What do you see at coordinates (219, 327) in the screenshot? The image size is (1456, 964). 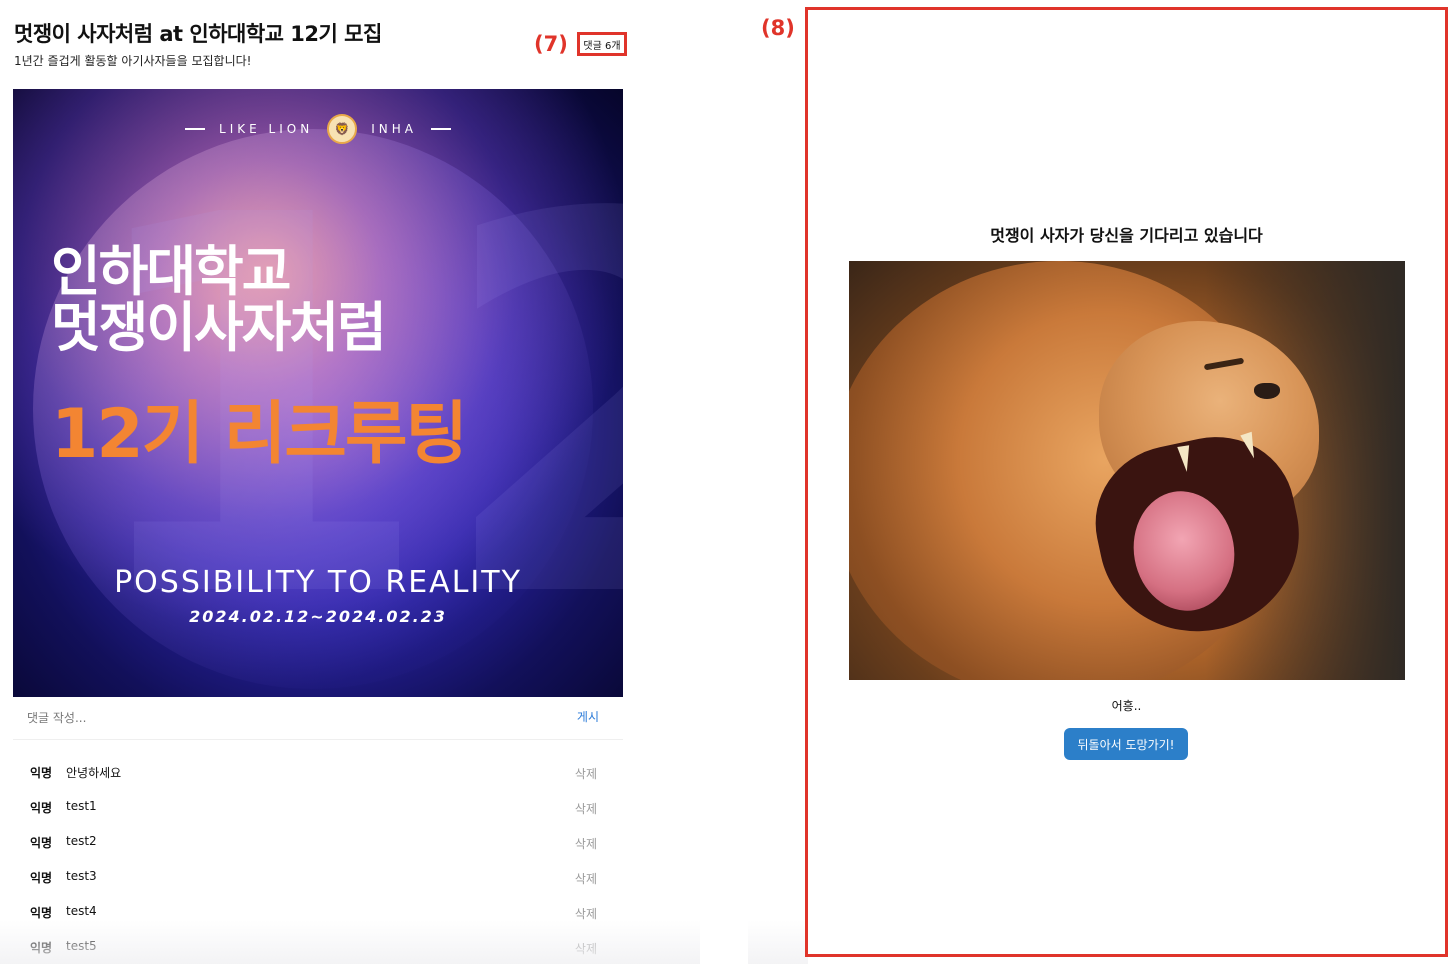 I see `poster-headline-2: 멋쟁이사자처럼` at bounding box center [219, 327].